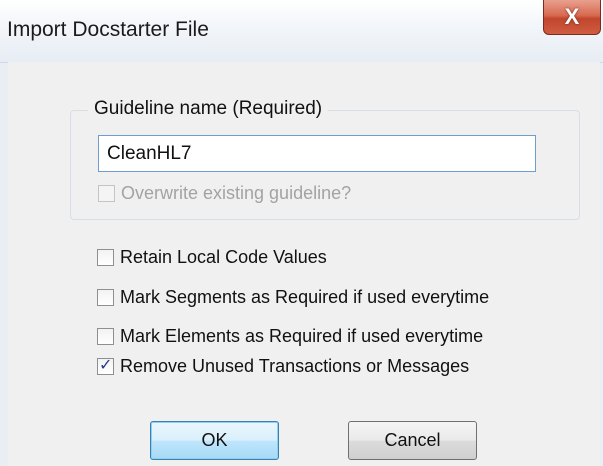  I want to click on option-retain-local-code-values: Retain Local Code Values, so click(212, 257).